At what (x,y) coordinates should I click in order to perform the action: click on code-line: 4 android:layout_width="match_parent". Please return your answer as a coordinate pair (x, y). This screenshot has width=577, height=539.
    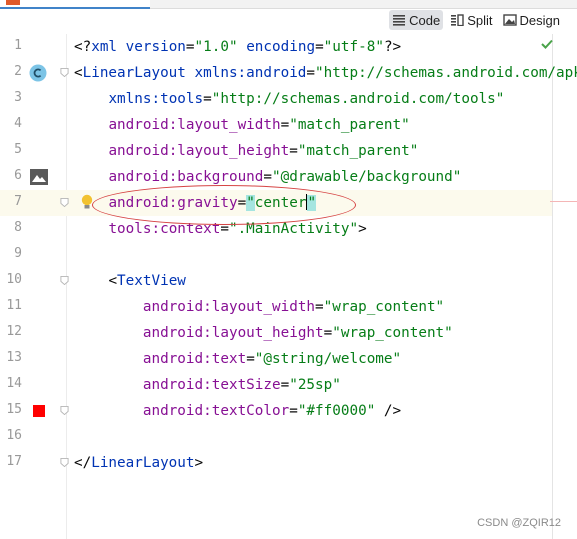
    Looking at the image, I should click on (276, 125).